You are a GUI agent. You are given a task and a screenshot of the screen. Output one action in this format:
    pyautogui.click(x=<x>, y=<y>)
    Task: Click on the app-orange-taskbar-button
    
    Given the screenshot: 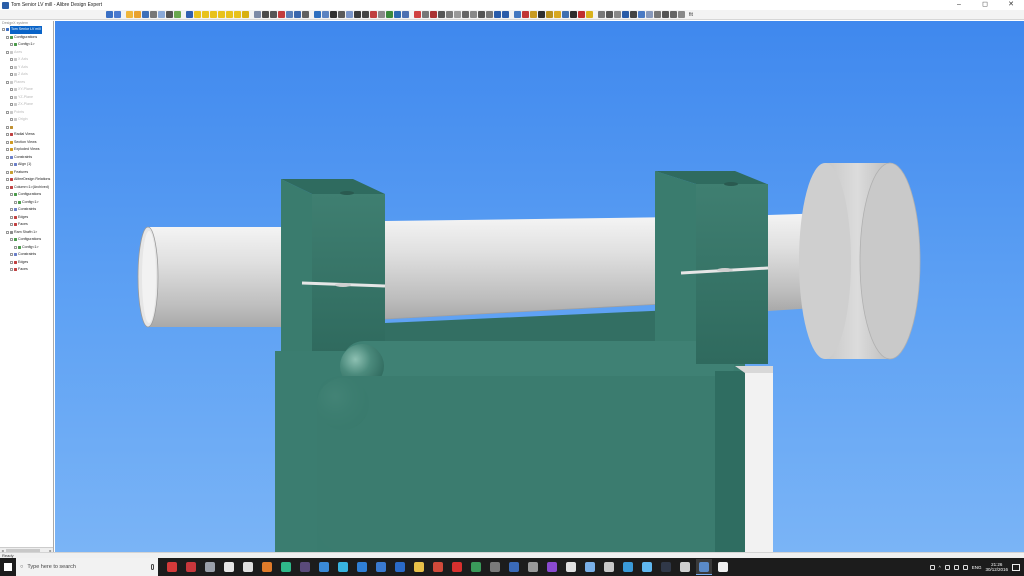 What is the action you would take?
    pyautogui.click(x=267, y=567)
    